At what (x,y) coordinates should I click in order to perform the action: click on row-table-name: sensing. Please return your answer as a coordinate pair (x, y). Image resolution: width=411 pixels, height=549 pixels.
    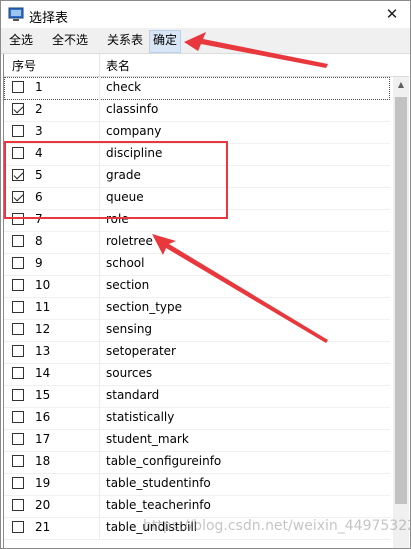
    Looking at the image, I should click on (129, 329).